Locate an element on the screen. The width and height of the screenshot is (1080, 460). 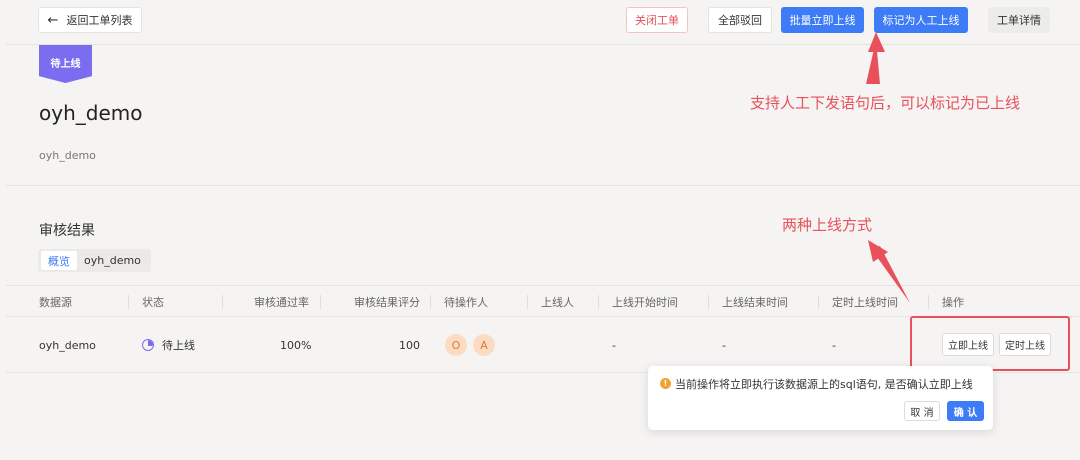
operators-cell: O A is located at coordinates (473, 345).